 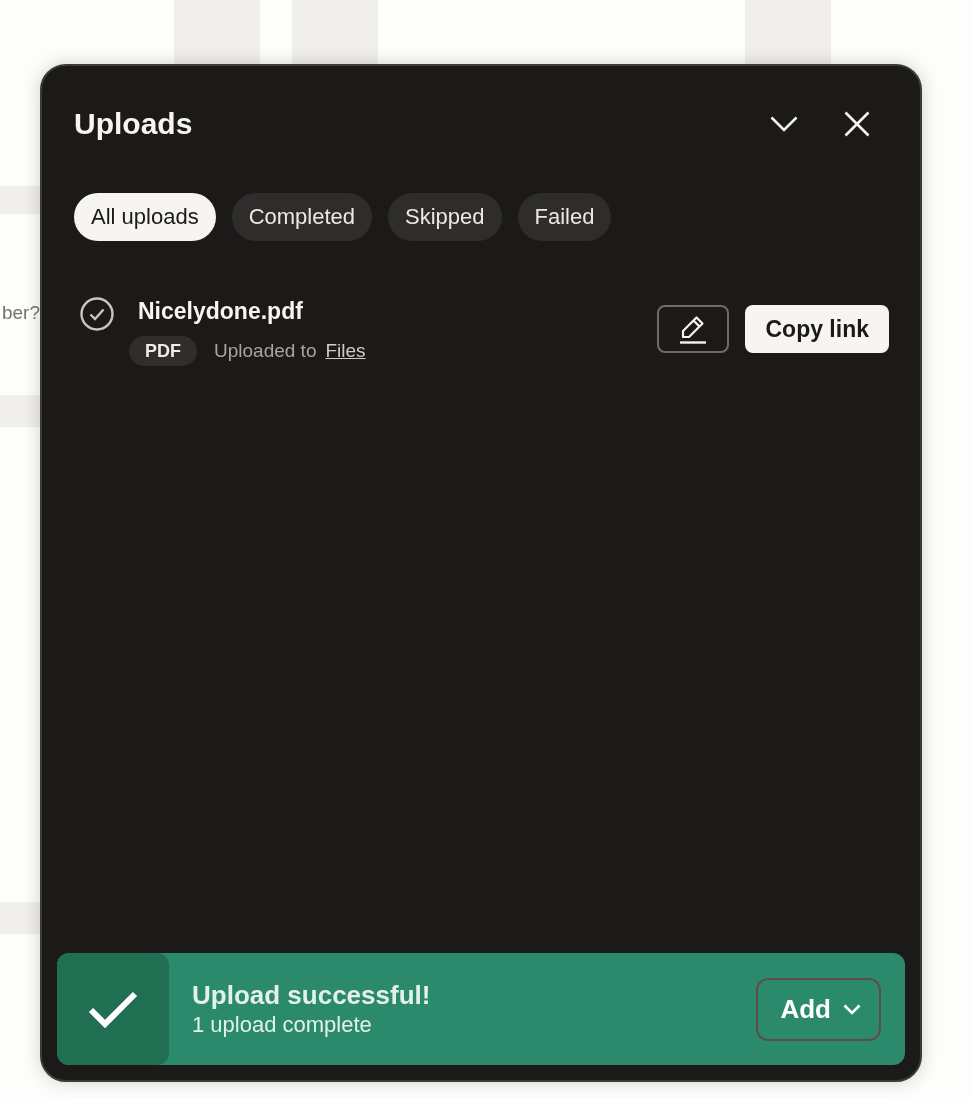 What do you see at coordinates (133, 124) in the screenshot?
I see `panel-title: Uploads` at bounding box center [133, 124].